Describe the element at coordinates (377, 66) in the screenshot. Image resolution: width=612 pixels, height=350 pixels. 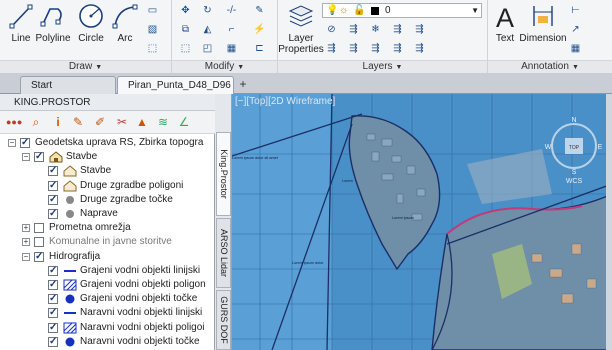
I see `layers-title: Layers` at that location.